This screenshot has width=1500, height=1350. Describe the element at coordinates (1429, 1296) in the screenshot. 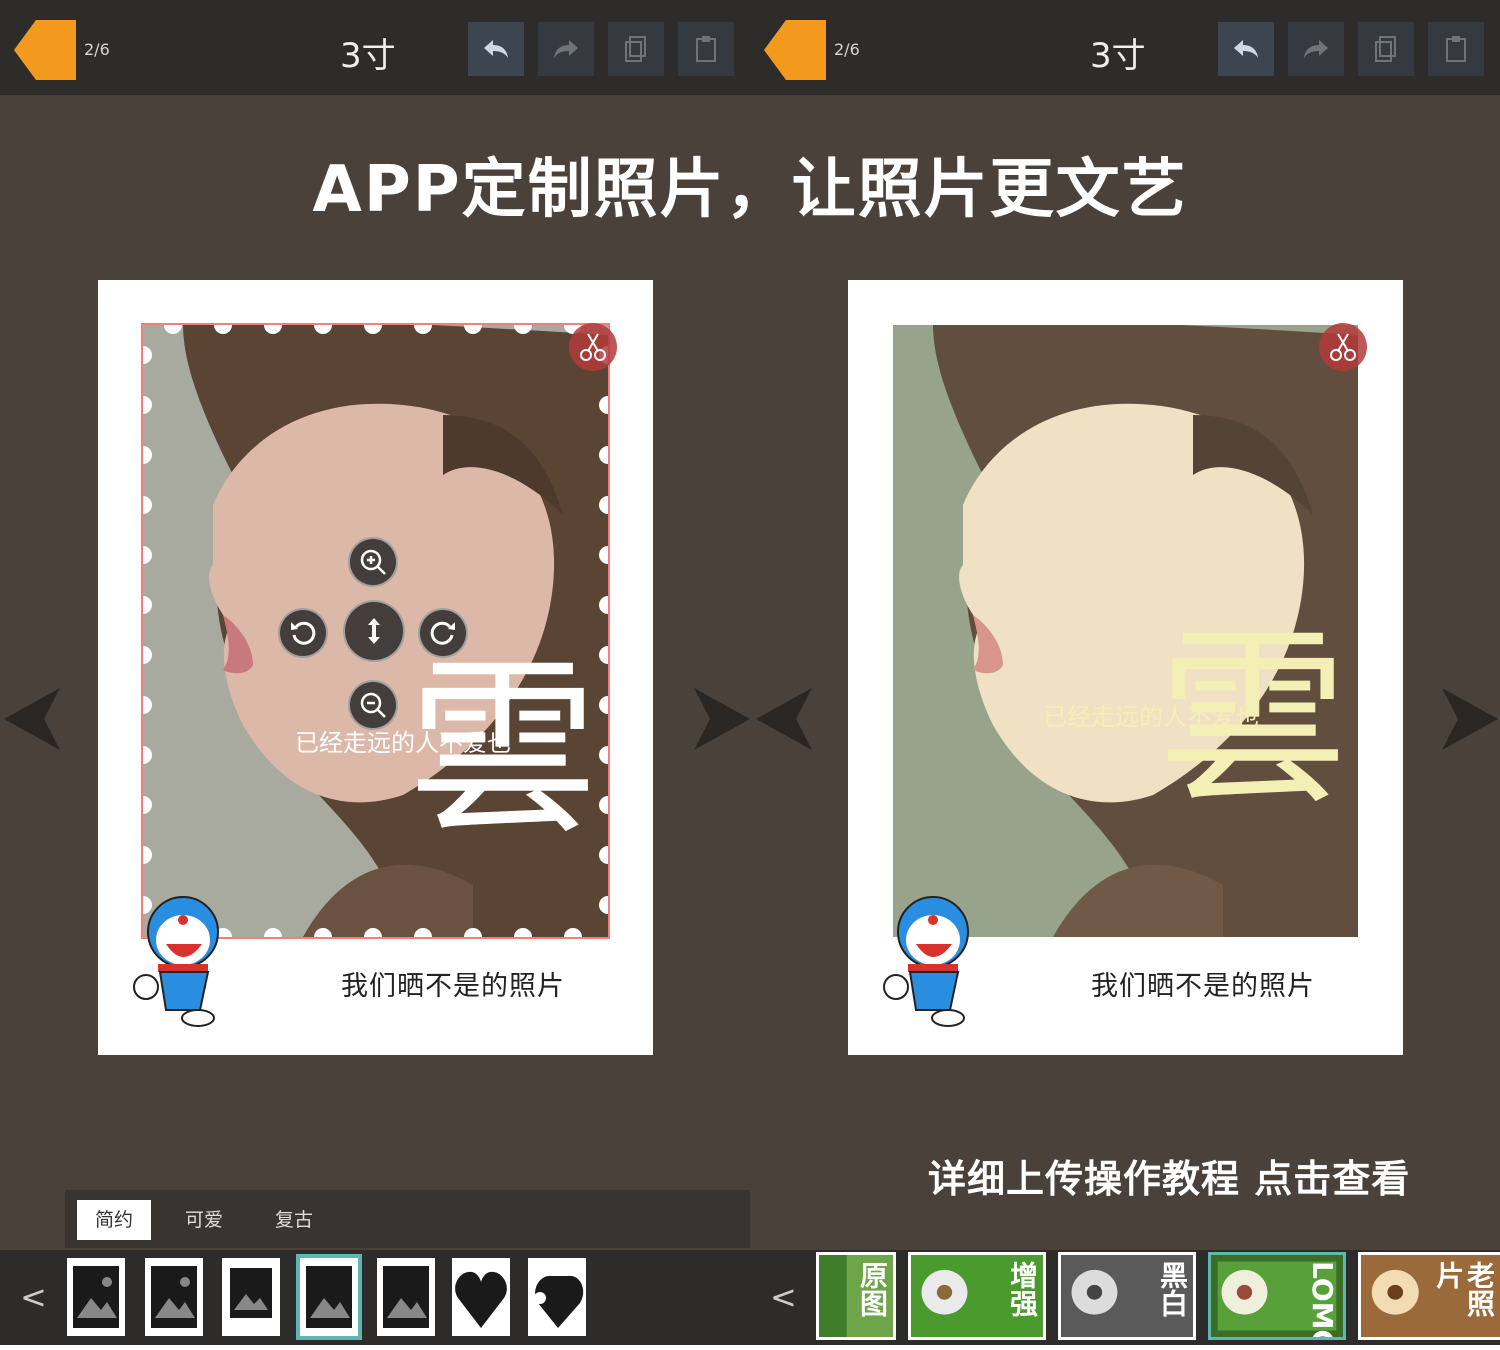

I see `filter-old-photo: 老照片` at that location.